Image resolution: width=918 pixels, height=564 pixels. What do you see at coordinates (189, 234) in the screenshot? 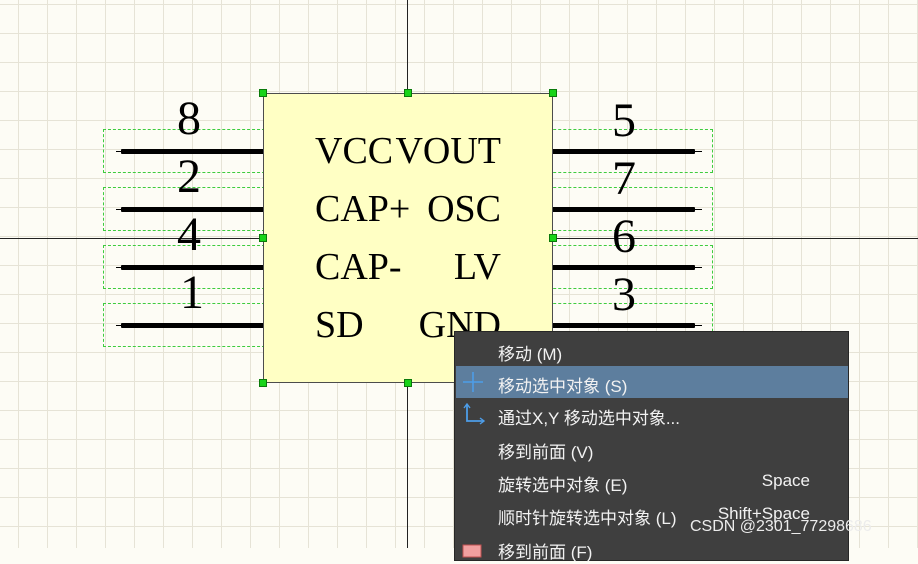
I see `pin-number: 4` at bounding box center [189, 234].